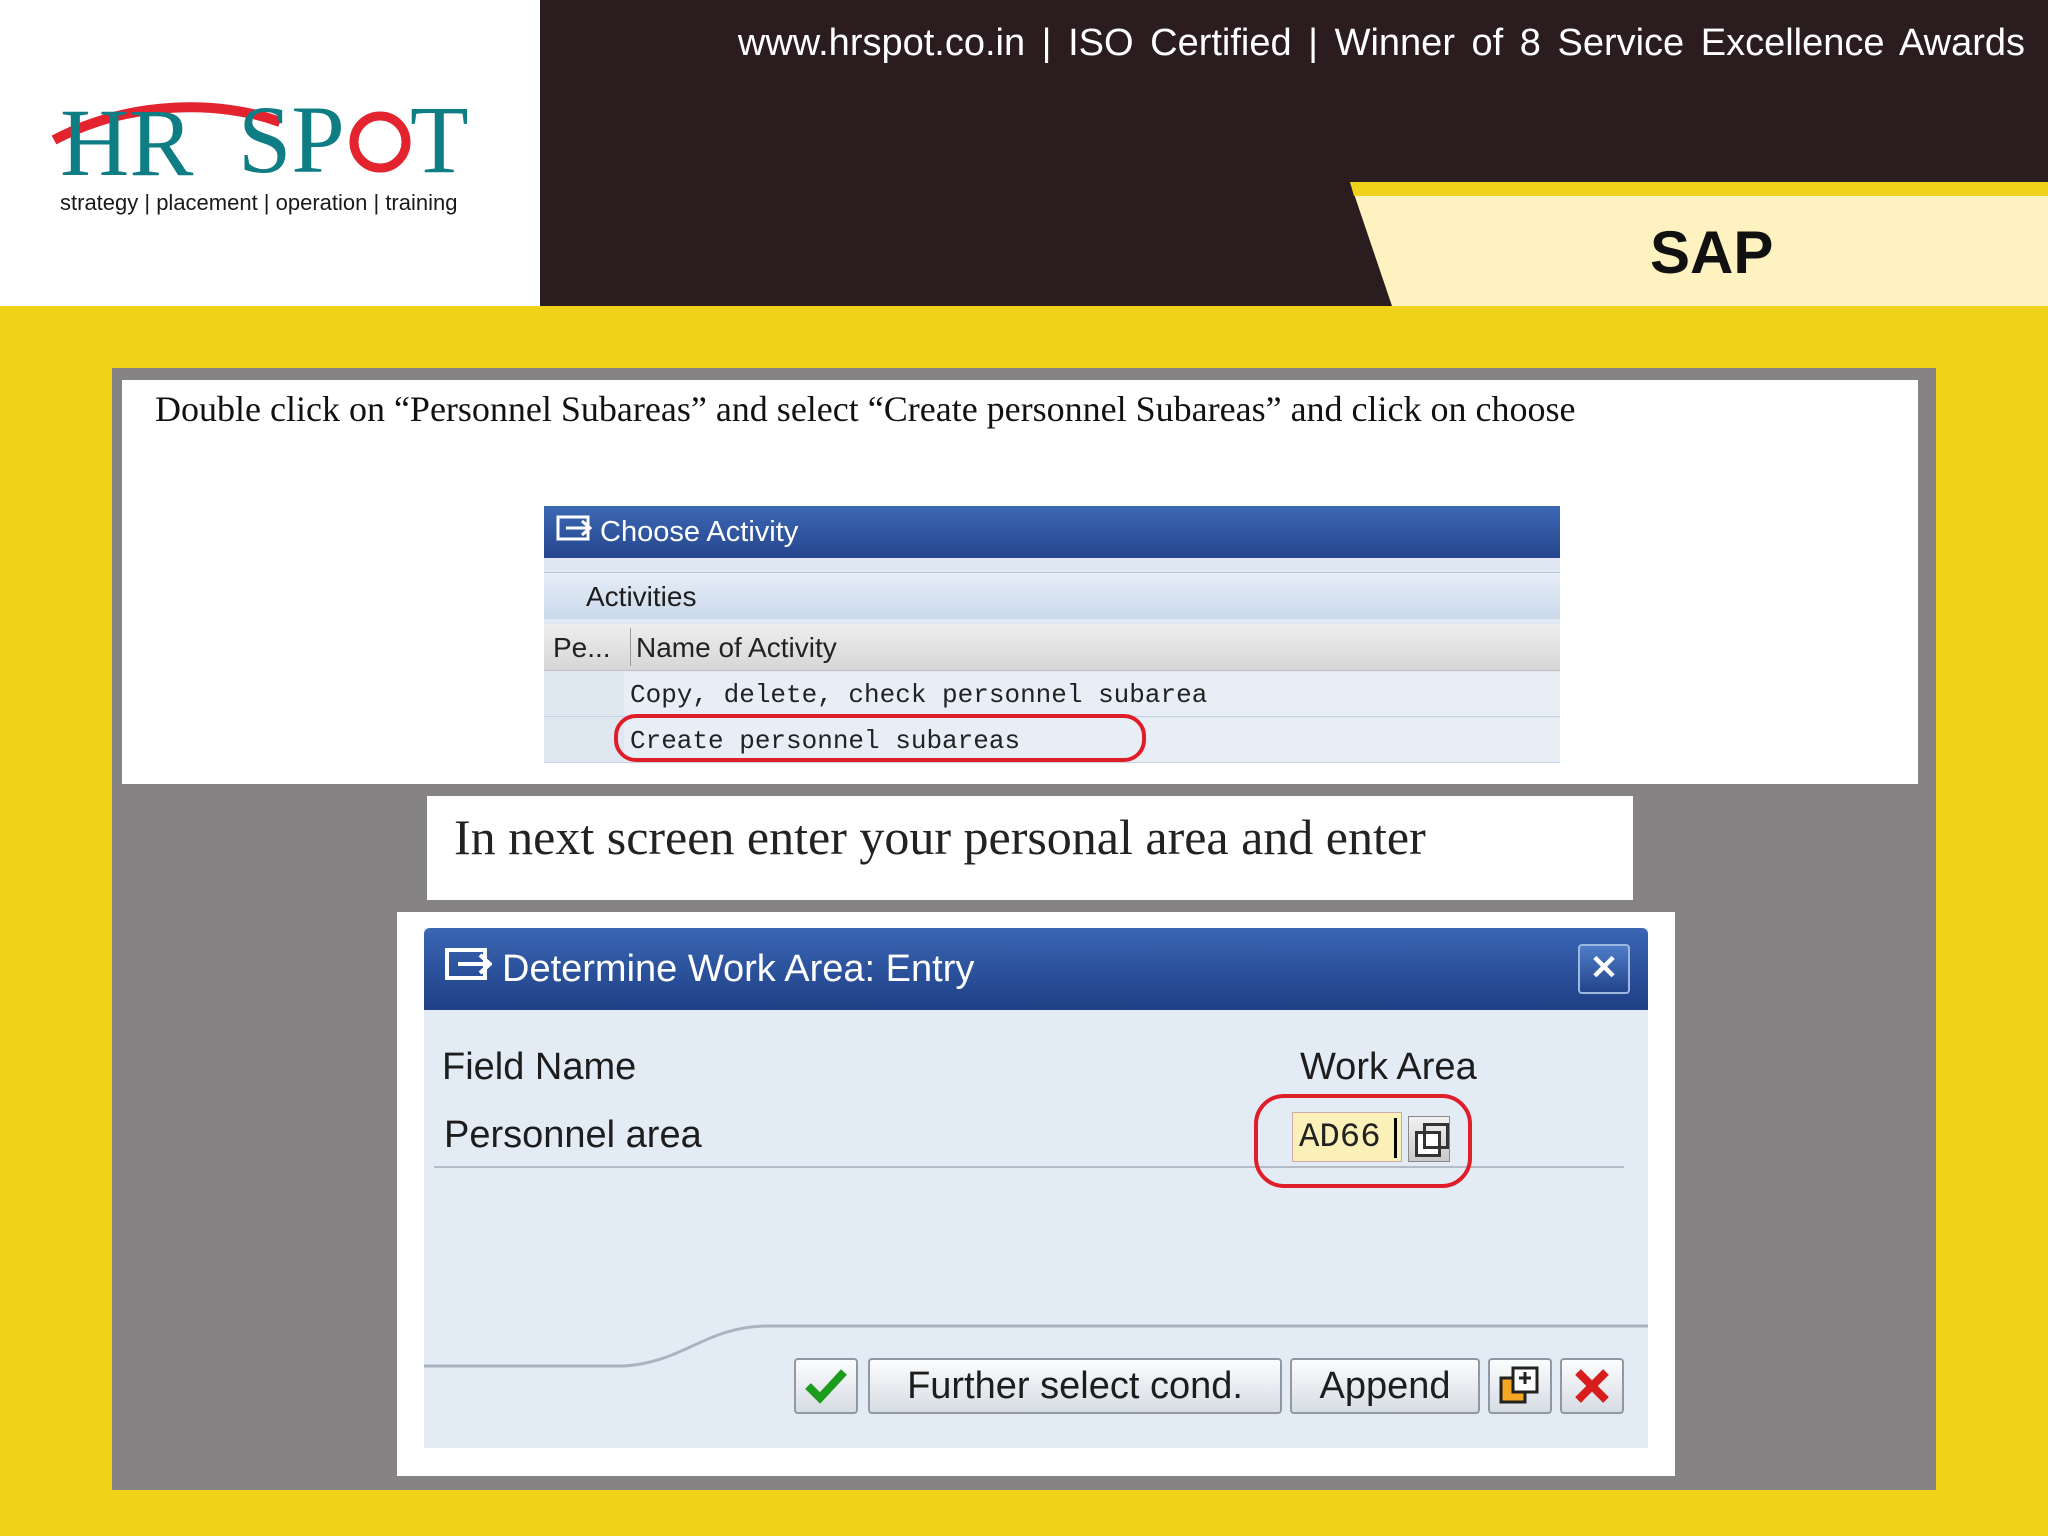 The image size is (2048, 1536). Describe the element at coordinates (439, 138) in the screenshot. I see `svg-text: T` at that location.